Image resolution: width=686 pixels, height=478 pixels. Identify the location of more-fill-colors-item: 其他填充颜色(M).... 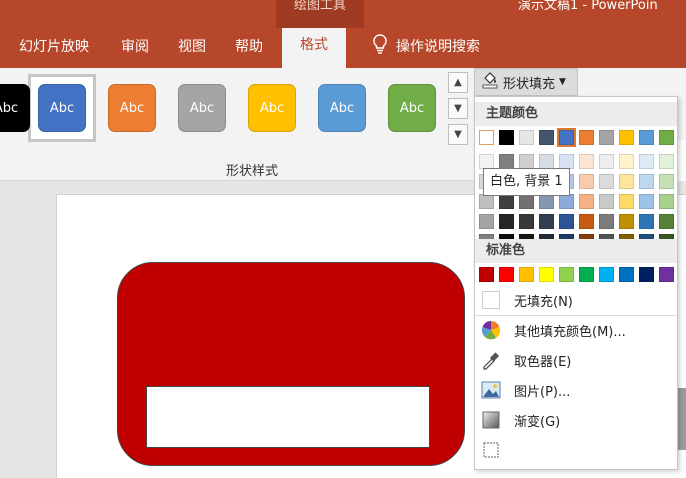
(576, 330).